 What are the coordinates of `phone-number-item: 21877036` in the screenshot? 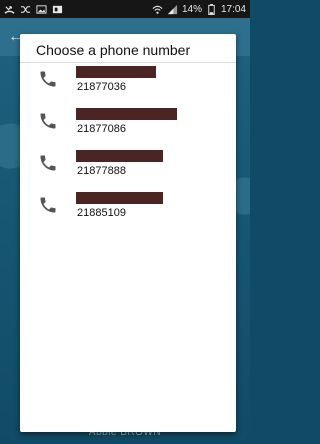 It's located at (128, 85).